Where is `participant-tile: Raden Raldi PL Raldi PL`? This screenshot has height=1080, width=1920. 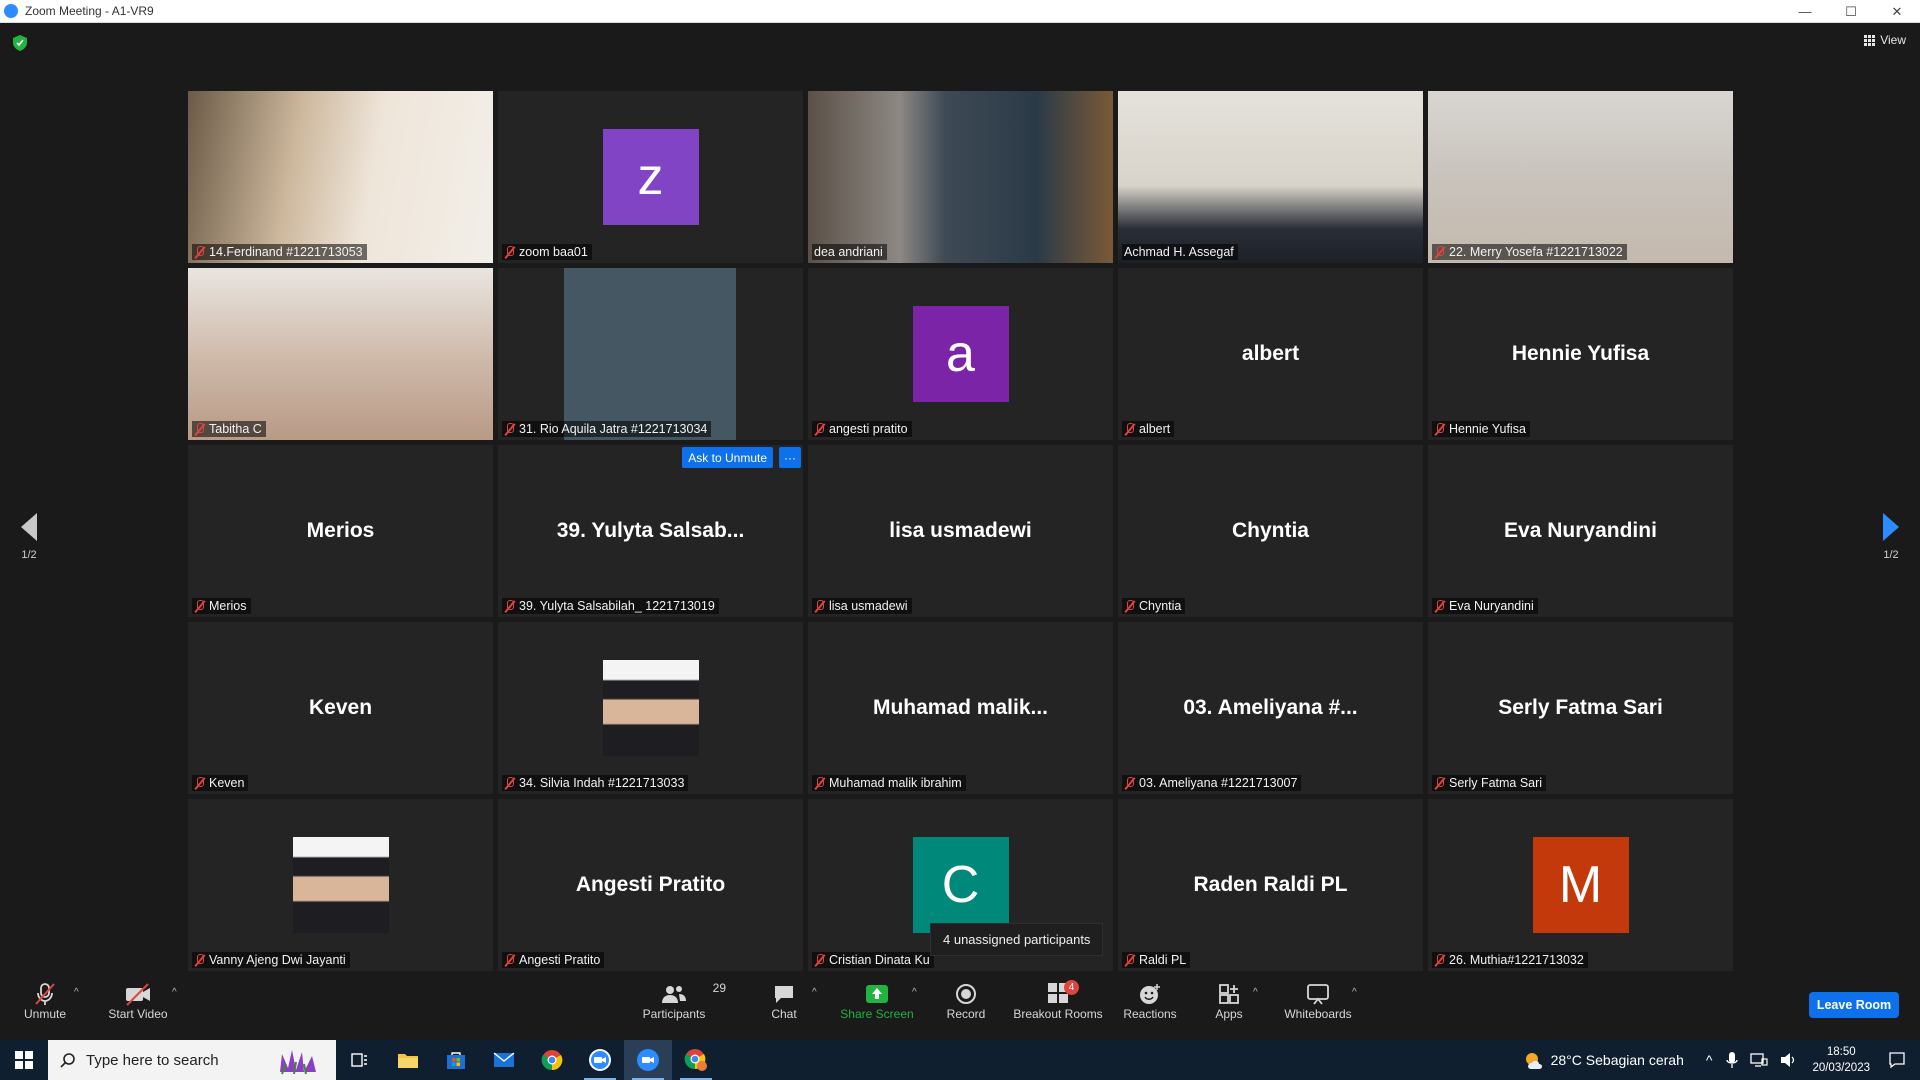 participant-tile: Raden Raldi PL Raldi PL is located at coordinates (1270, 885).